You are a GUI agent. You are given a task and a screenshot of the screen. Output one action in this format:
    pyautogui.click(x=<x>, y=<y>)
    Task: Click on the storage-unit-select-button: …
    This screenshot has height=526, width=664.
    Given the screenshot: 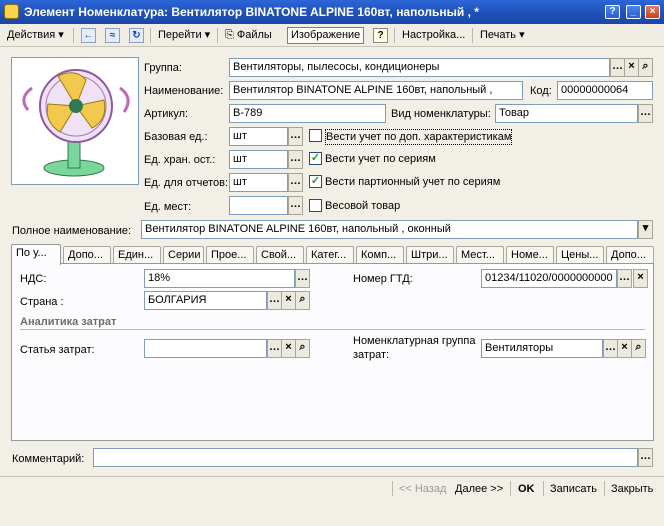 What is the action you would take?
    pyautogui.click(x=295, y=159)
    